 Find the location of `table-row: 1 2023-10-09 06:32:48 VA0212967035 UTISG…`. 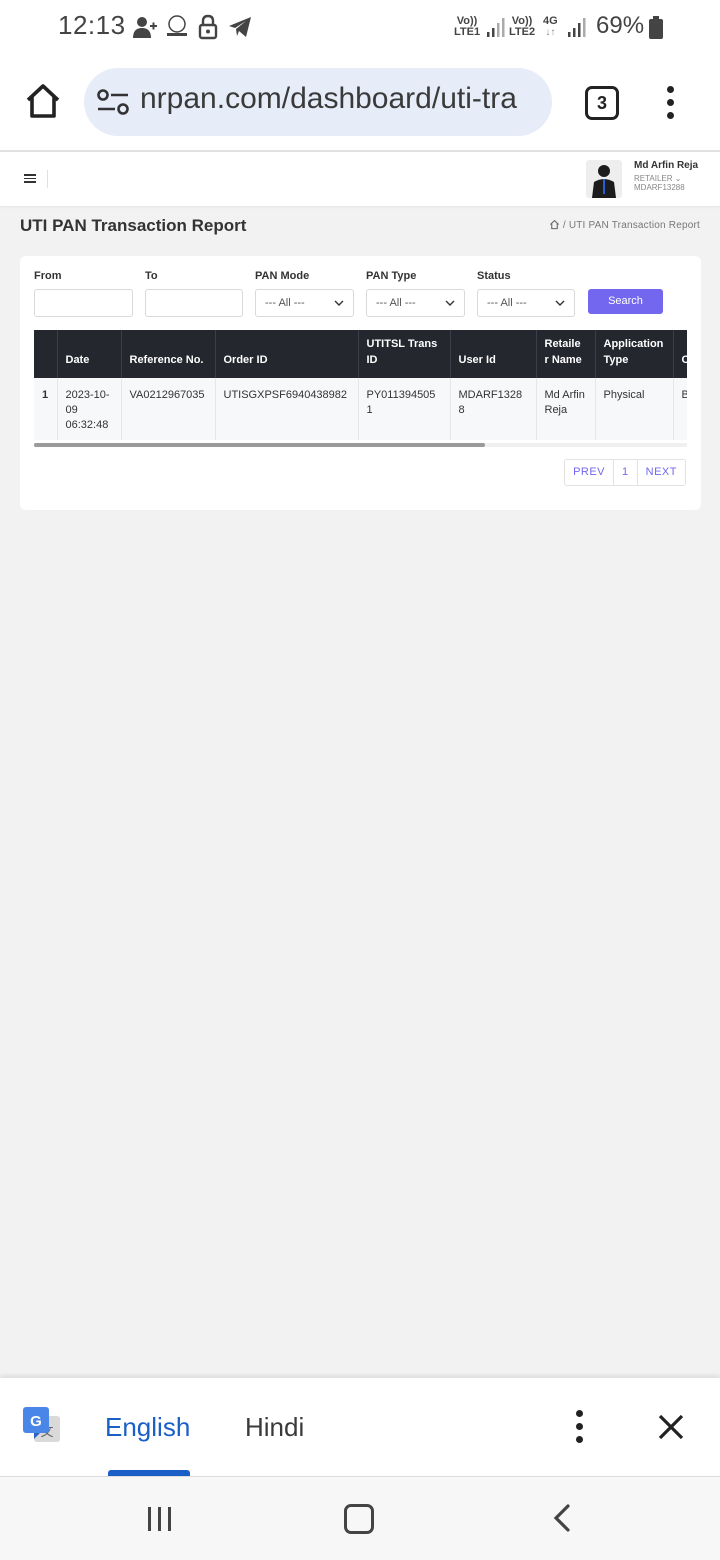

table-row: 1 2023-10-09 06:32:48 VA0212967035 UTISG… is located at coordinates (360, 409).